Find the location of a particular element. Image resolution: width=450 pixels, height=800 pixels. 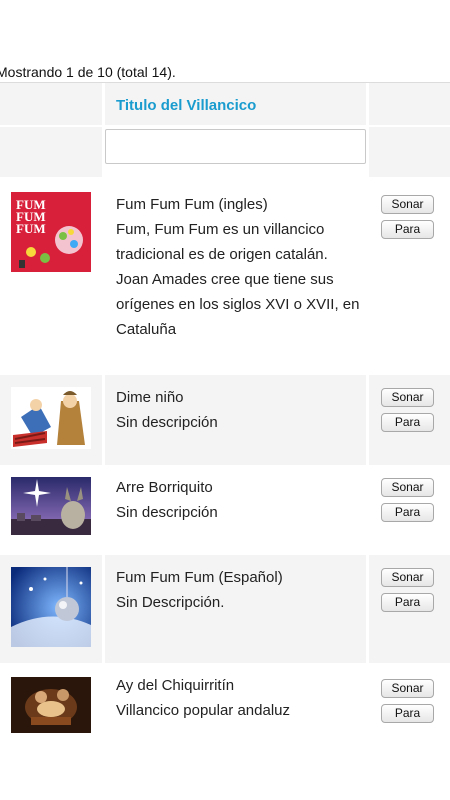

christmas-ornaments-image is located at coordinates (51, 607).